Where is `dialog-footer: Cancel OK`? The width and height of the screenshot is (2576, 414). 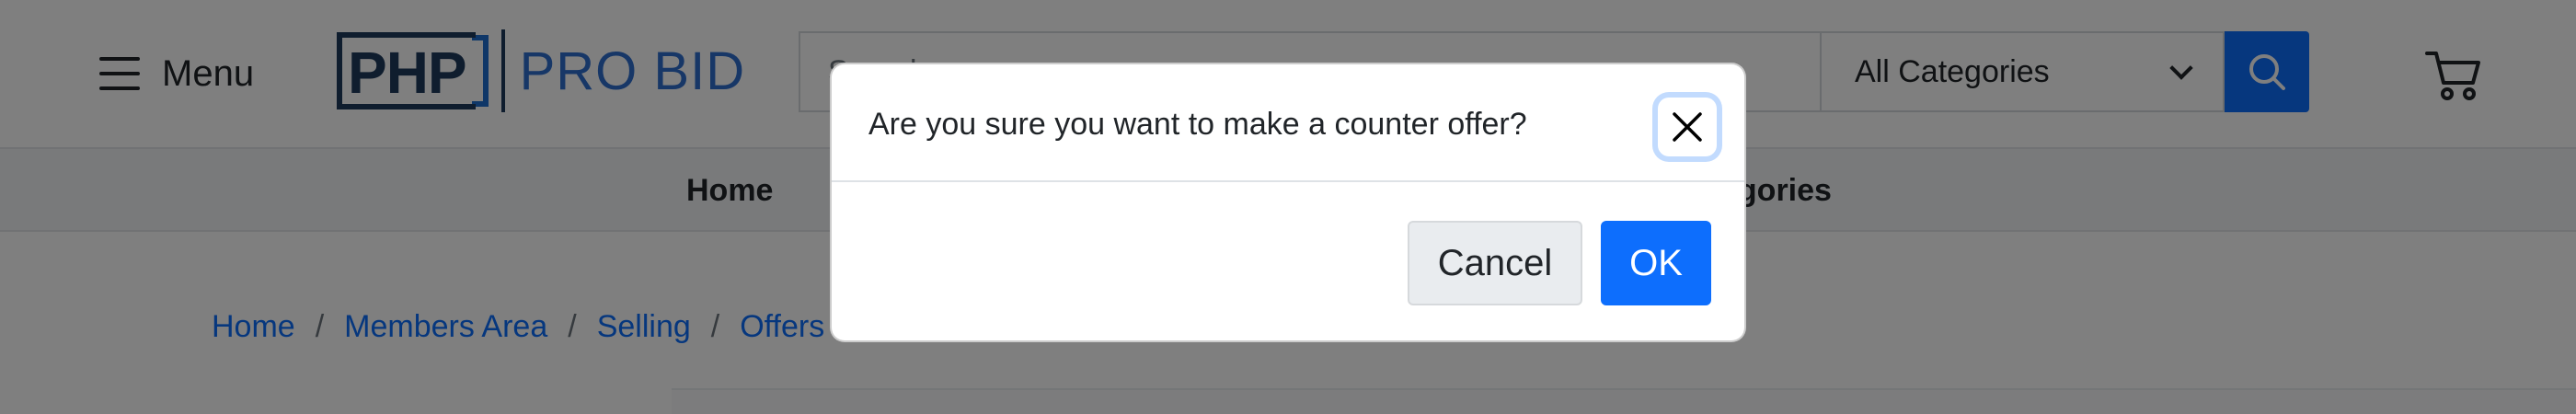 dialog-footer: Cancel OK is located at coordinates (1288, 262).